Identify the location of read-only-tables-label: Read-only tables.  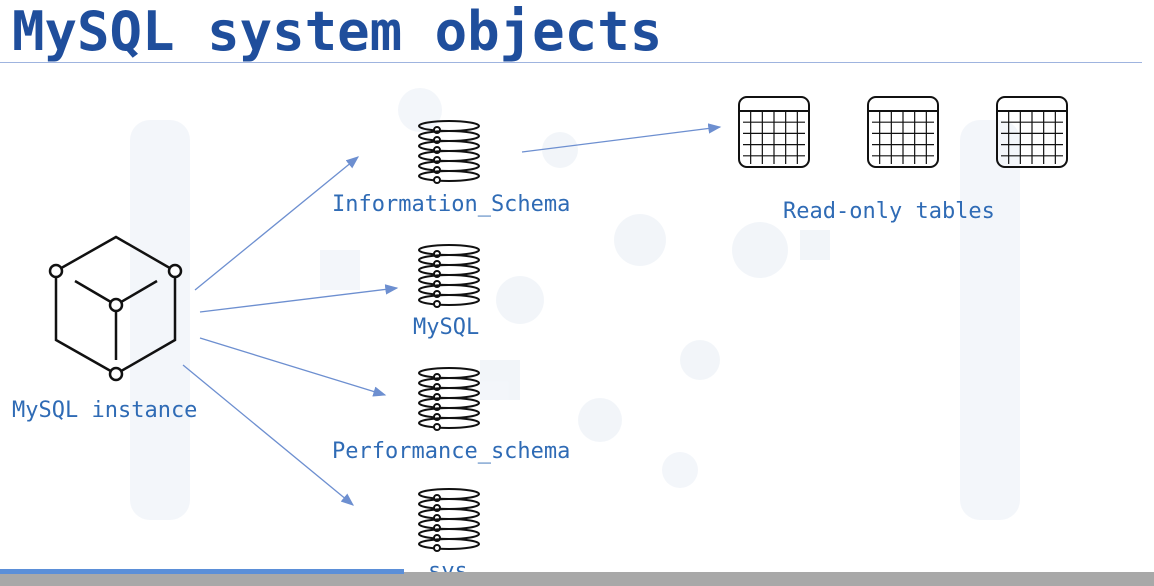
(889, 211).